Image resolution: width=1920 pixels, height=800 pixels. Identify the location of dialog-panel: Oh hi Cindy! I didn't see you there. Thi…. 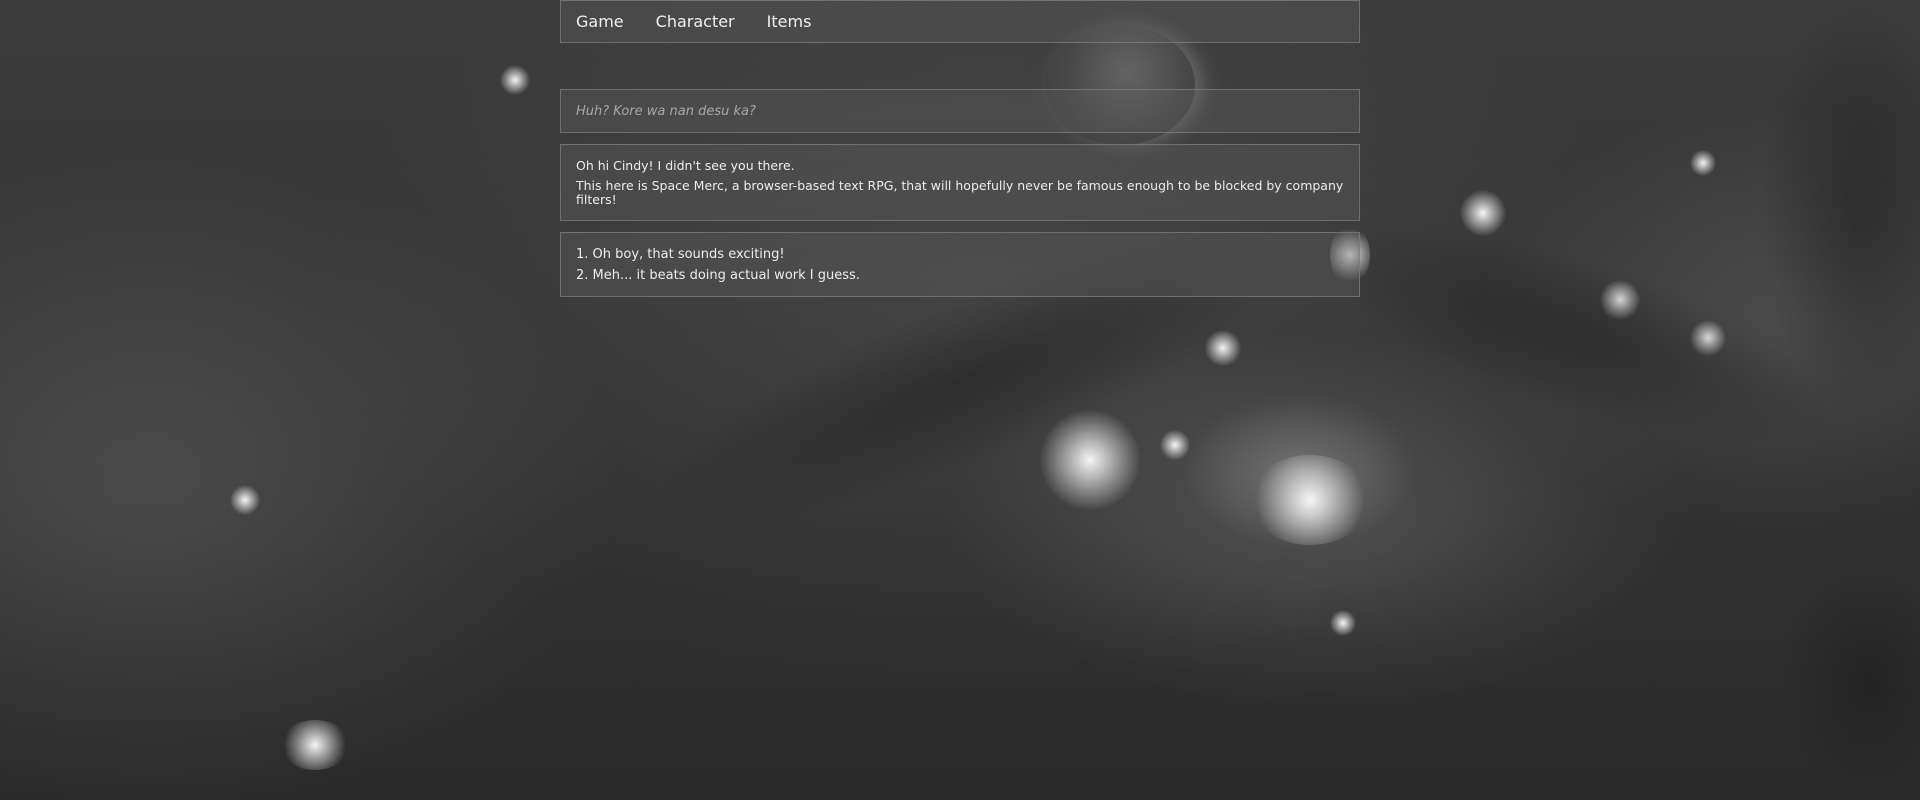
(960, 182).